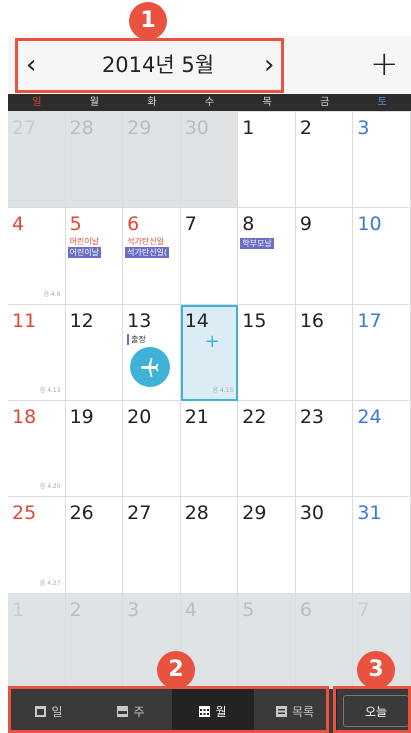  I want to click on week-view-icon, so click(123, 711).